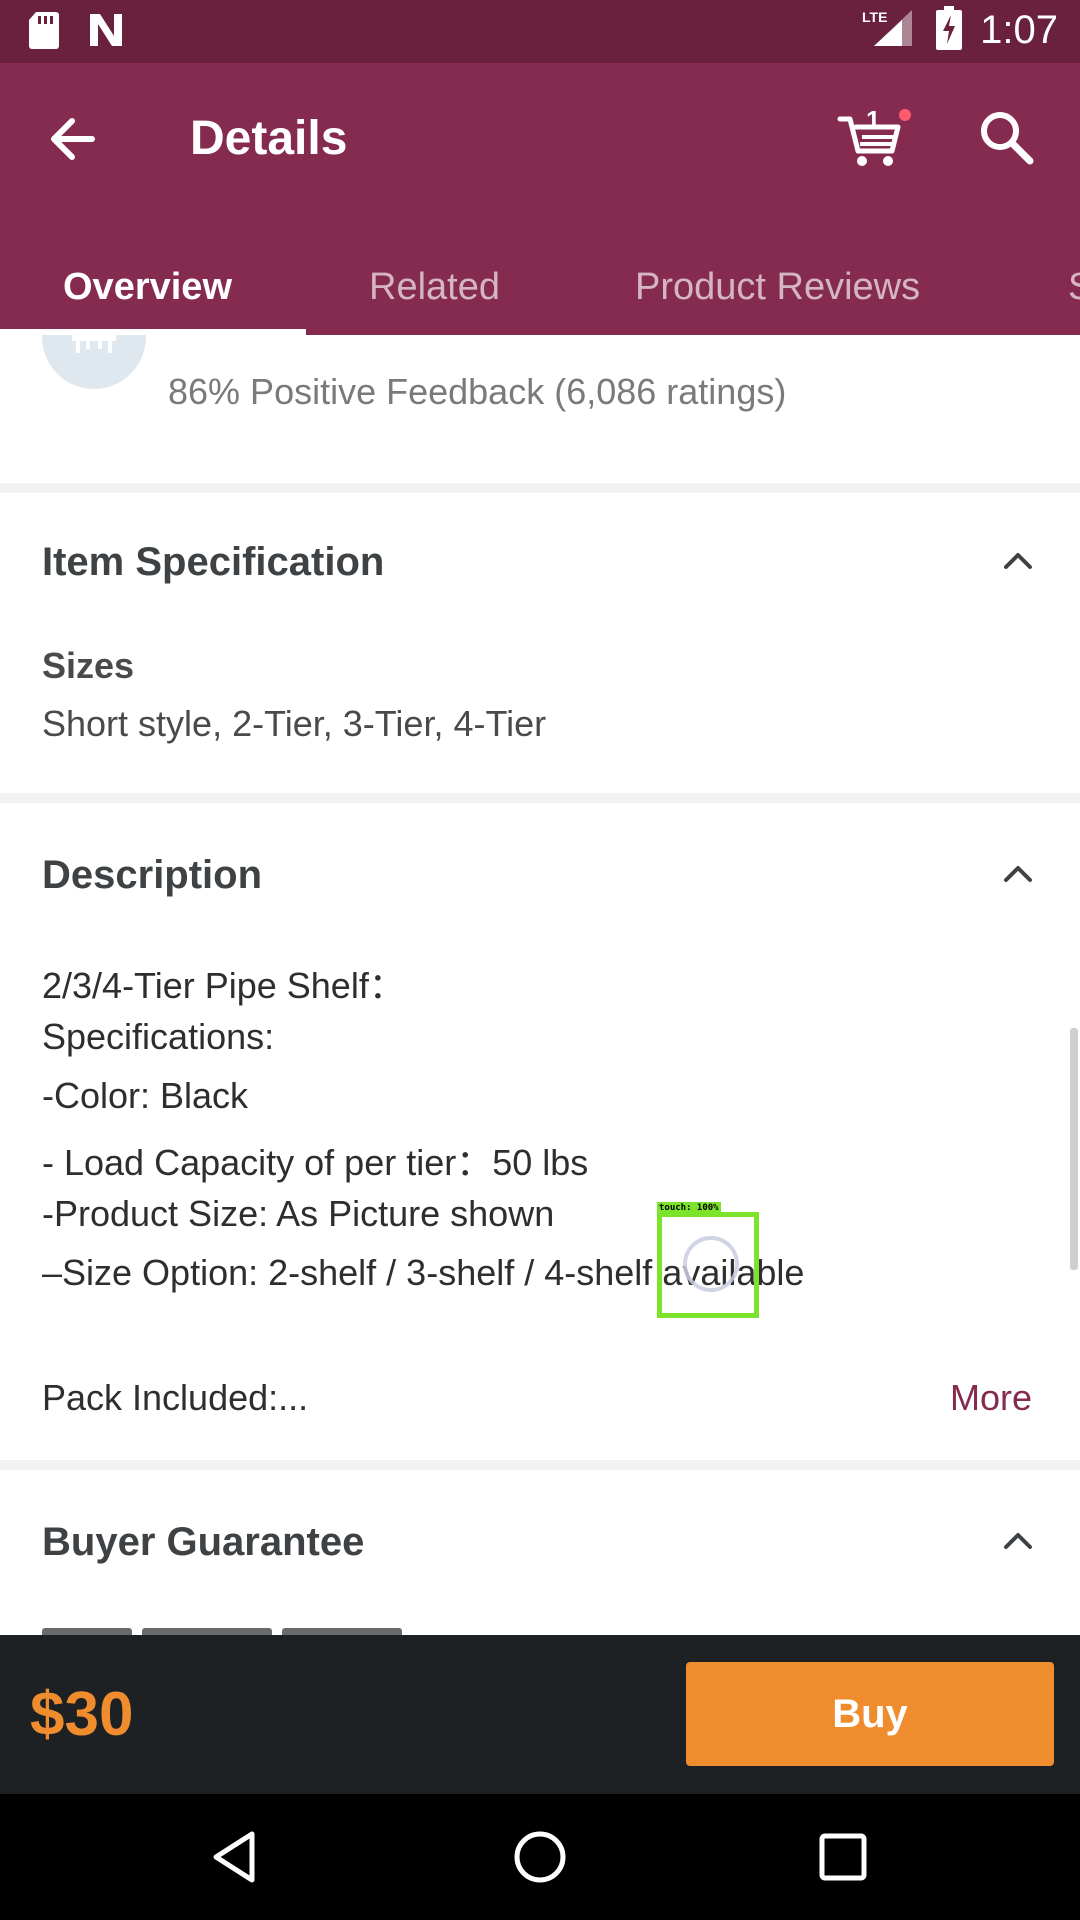 This screenshot has width=1080, height=1920. What do you see at coordinates (315, 1162) in the screenshot?
I see `description-line: - Load Capacity of per tier：50 lbs` at bounding box center [315, 1162].